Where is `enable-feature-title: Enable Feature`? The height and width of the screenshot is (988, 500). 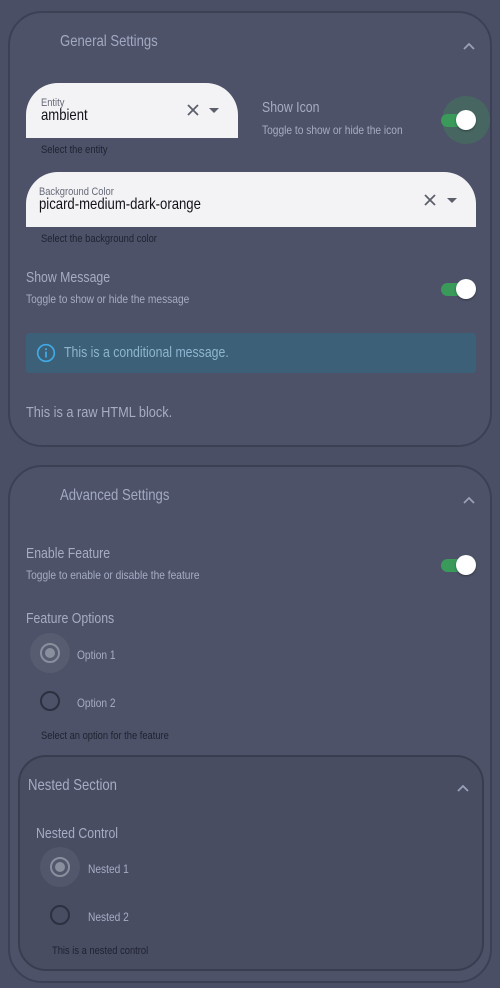
enable-feature-title: Enable Feature is located at coordinates (68, 553).